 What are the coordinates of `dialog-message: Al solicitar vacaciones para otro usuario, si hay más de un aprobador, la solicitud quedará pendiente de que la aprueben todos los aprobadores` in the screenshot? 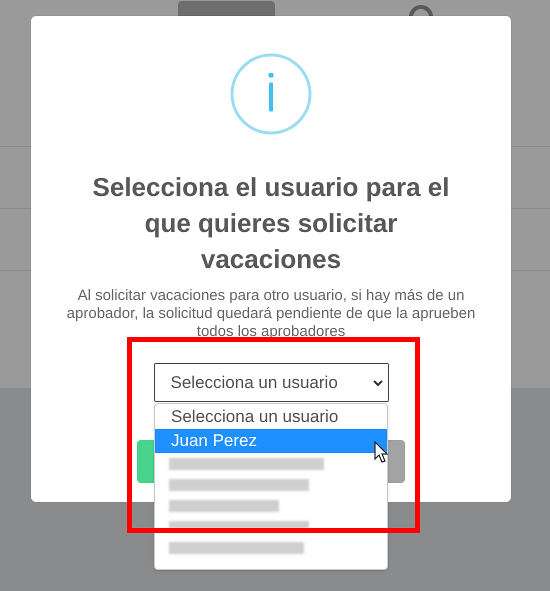 It's located at (271, 314).